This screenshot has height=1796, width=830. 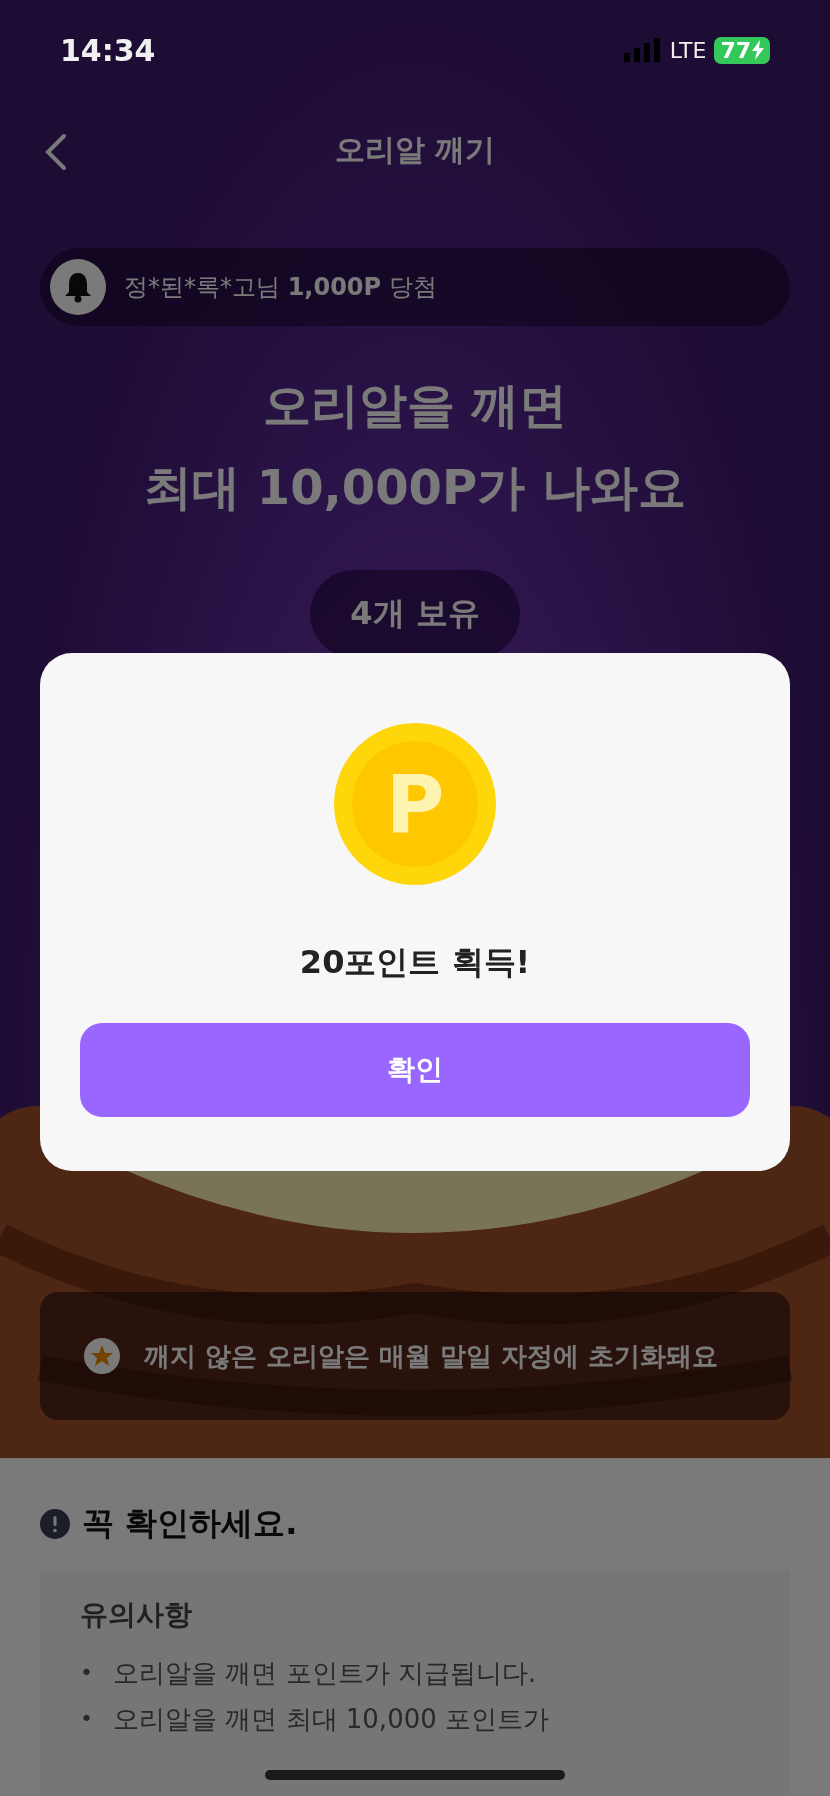 I want to click on network-label: LTE, so click(x=688, y=50).